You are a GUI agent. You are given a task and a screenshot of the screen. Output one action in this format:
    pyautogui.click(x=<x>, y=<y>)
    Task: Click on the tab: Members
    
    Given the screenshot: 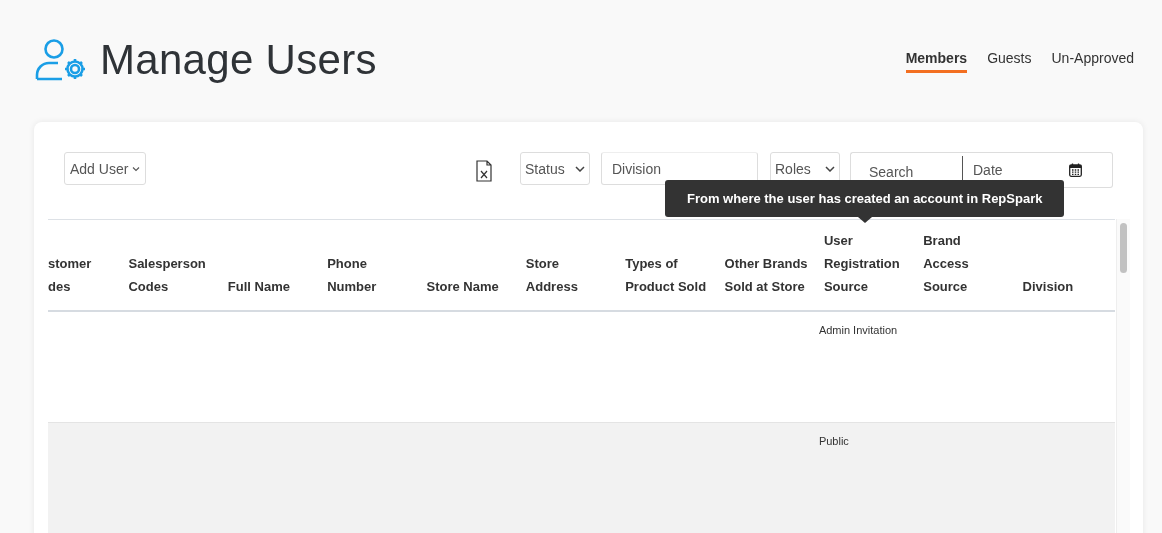 What is the action you would take?
    pyautogui.click(x=936, y=61)
    